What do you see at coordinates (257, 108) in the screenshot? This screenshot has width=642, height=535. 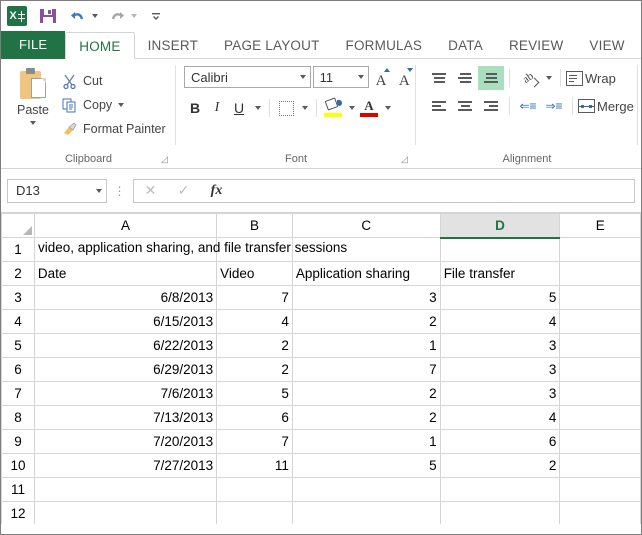 I see `underline-dropdown-icon` at bounding box center [257, 108].